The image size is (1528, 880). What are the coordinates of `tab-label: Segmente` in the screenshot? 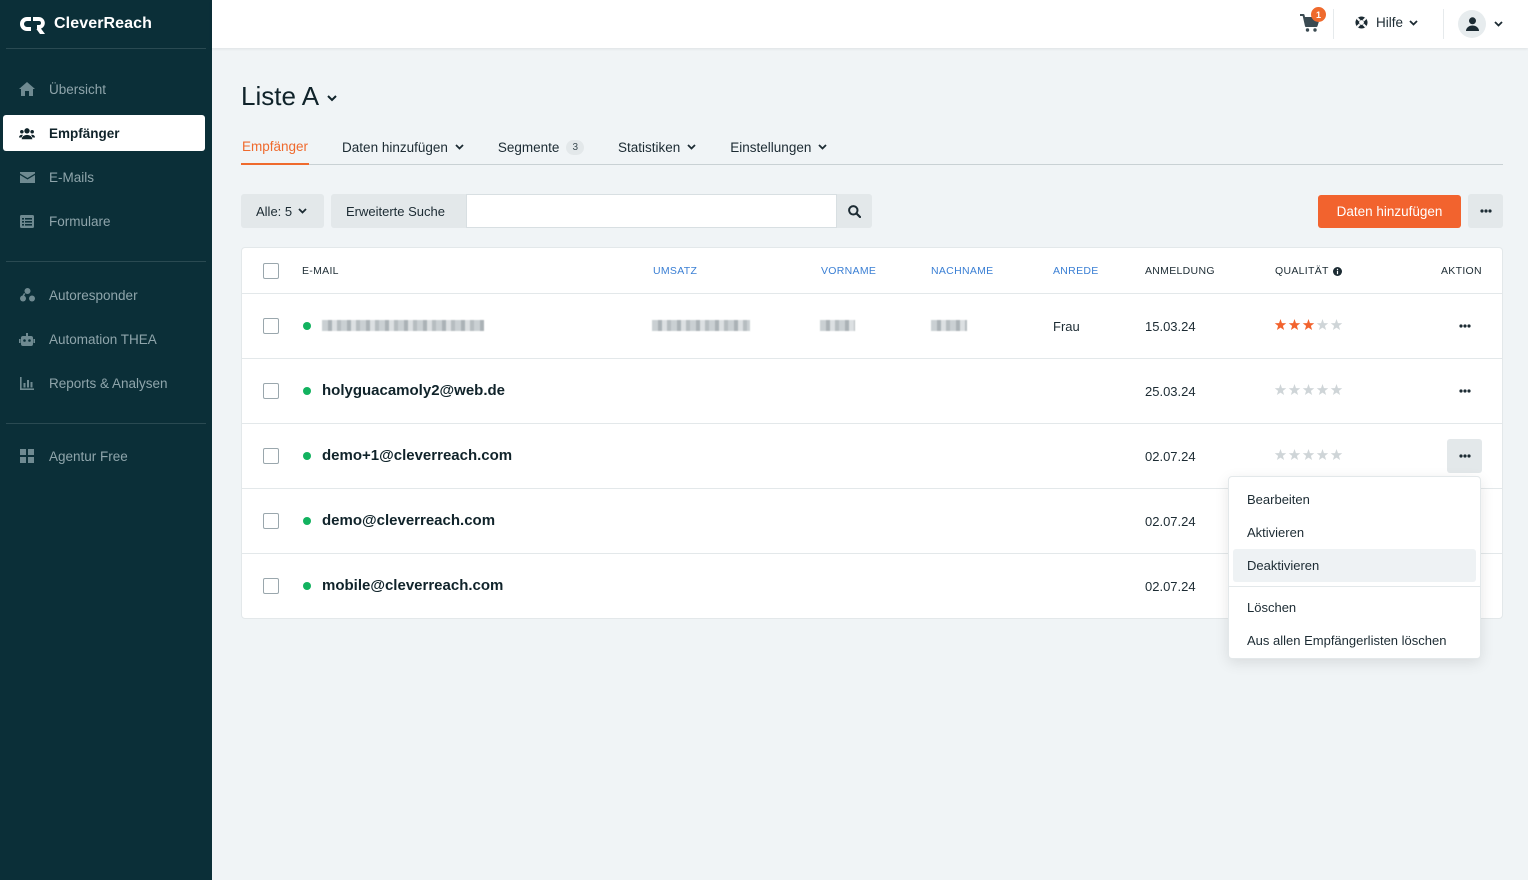 It's located at (528, 147).